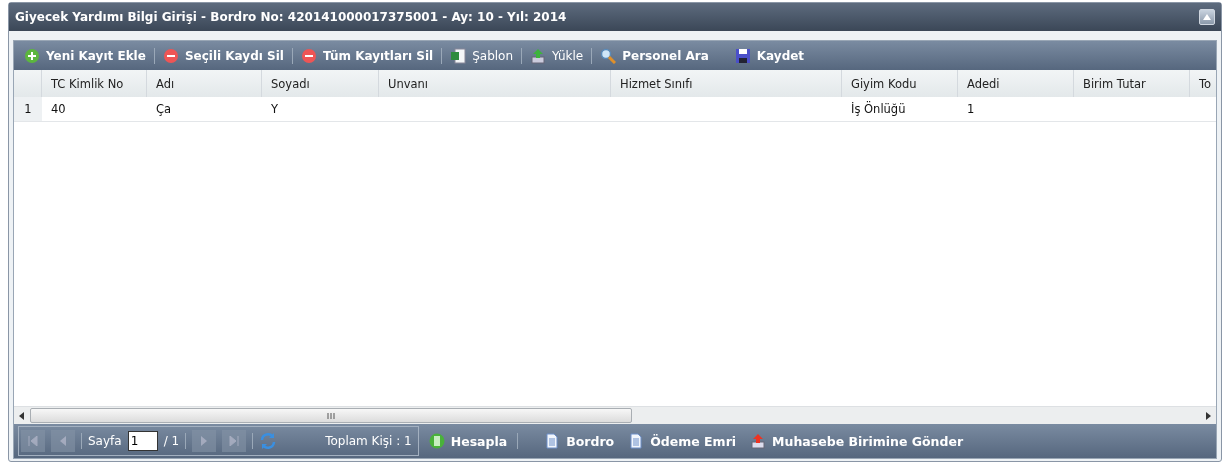 This screenshot has height=467, width=1229. What do you see at coordinates (682, 441) in the screenshot?
I see `action-button: Ödeme Emri` at bounding box center [682, 441].